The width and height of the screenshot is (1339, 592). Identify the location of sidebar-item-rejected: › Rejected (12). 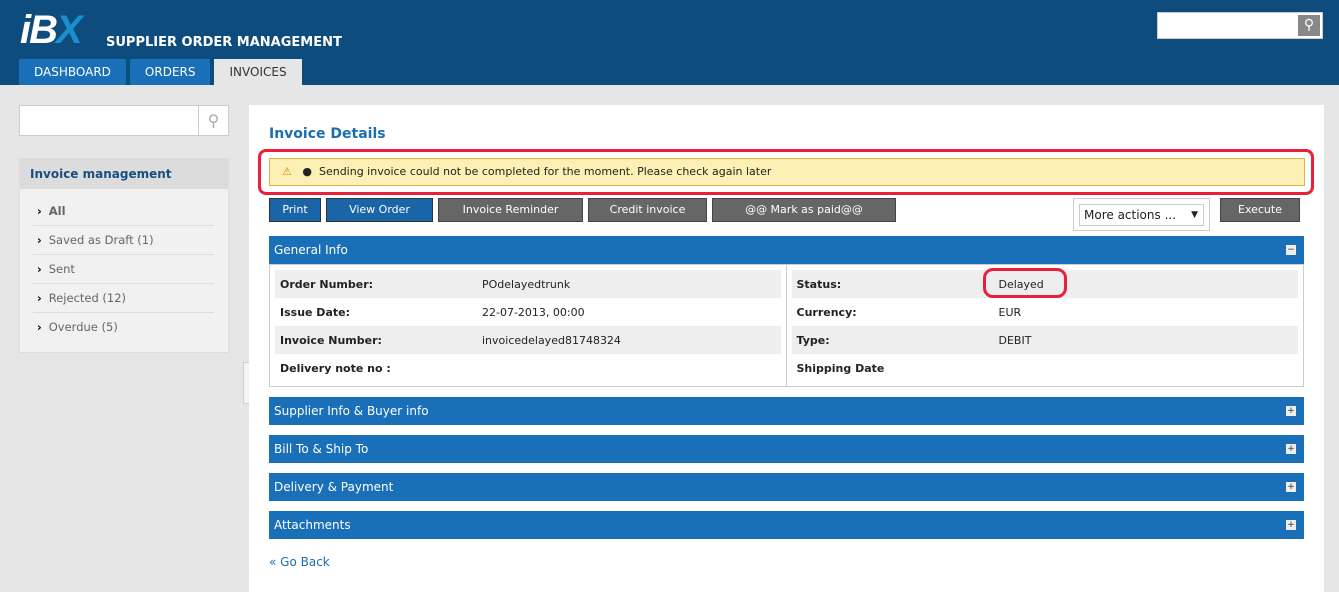
(123, 298).